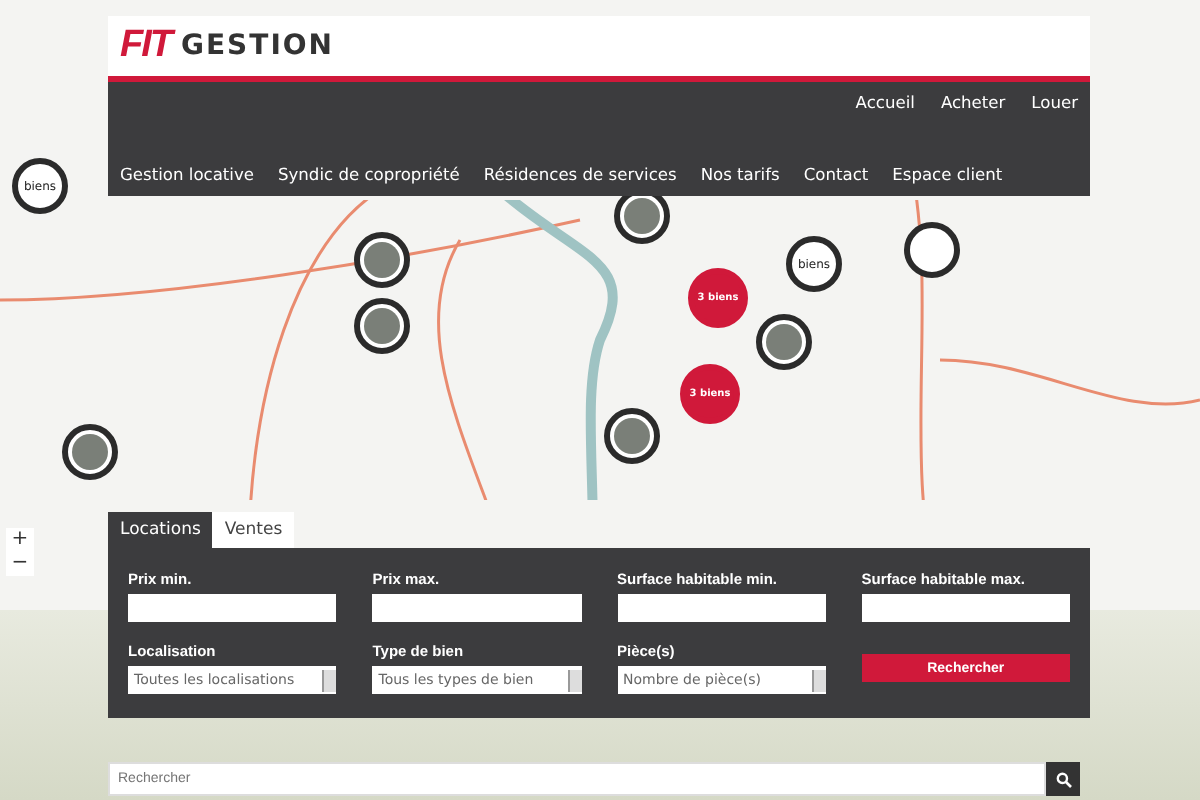 The height and width of the screenshot is (800, 1200). Describe the element at coordinates (20, 564) in the screenshot. I see `zoom-out-button: −` at that location.